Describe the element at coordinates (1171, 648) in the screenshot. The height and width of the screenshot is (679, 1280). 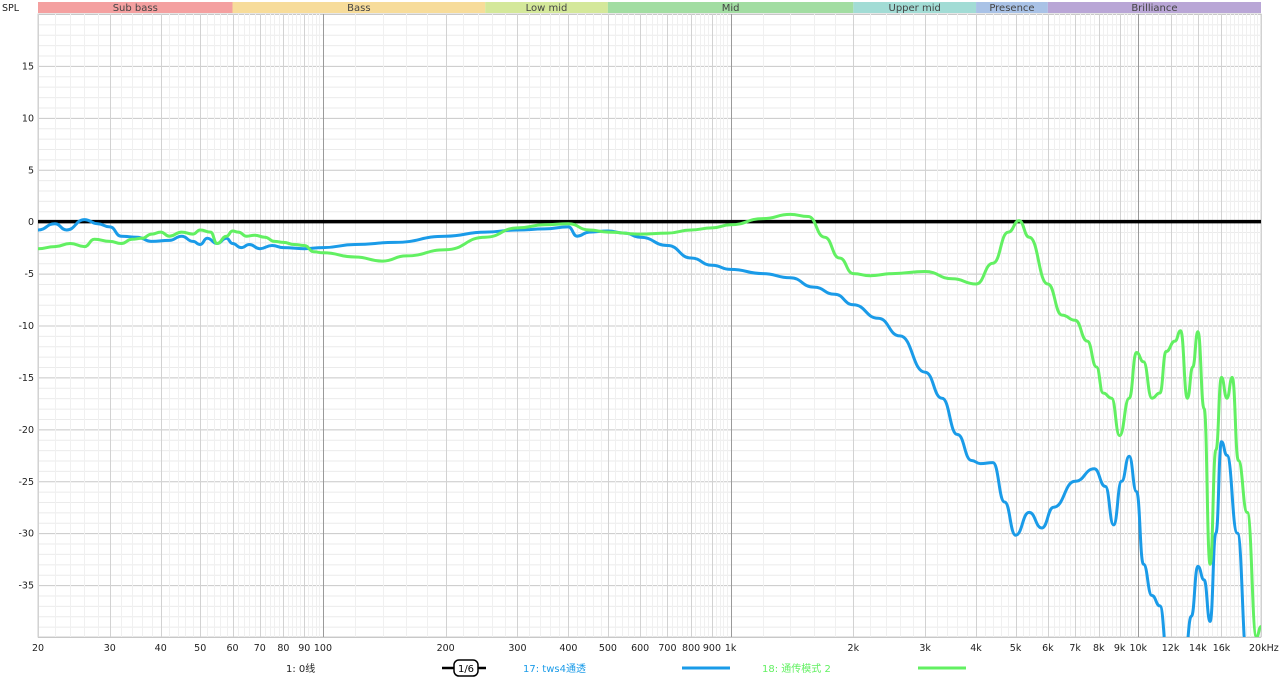
I see `x-tick-label: 12k` at that location.